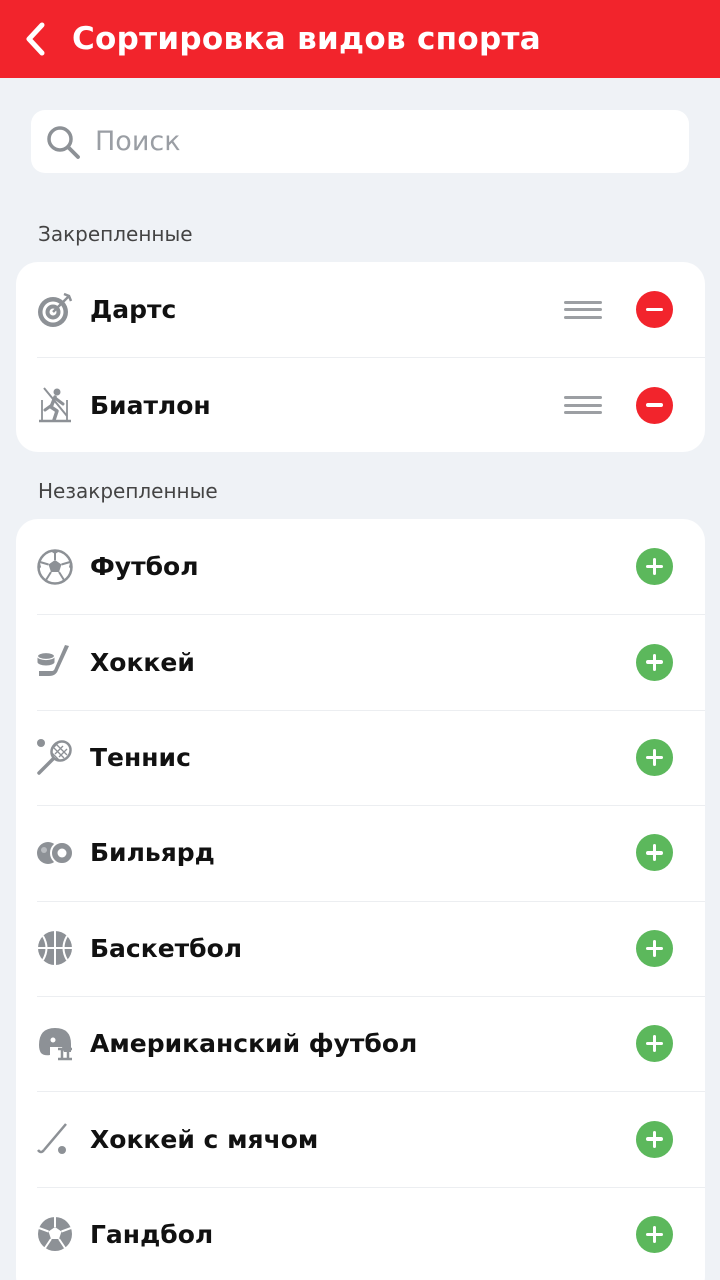 This screenshot has height=1280, width=720. Describe the element at coordinates (55, 405) in the screenshot. I see `biathlon-icon` at that location.